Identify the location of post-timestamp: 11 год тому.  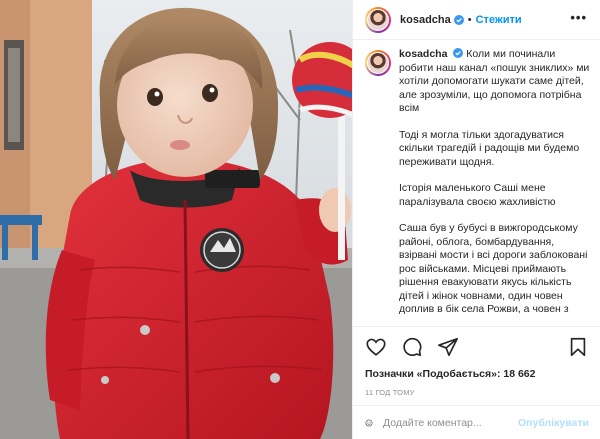
(477, 392).